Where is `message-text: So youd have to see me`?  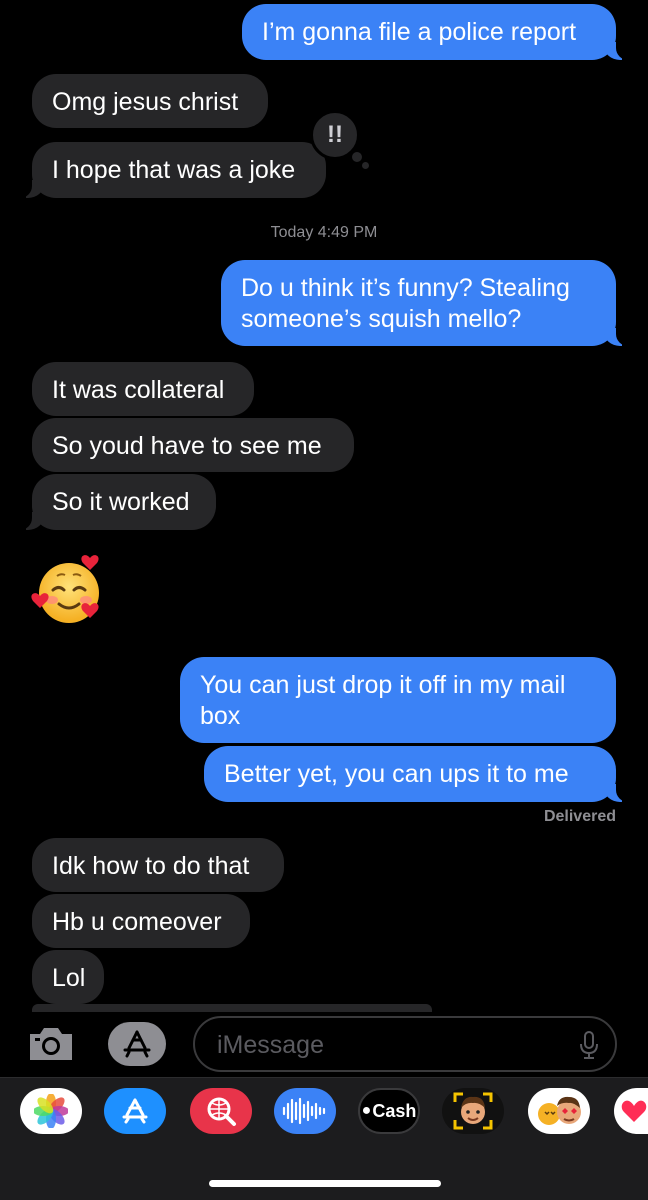 message-text: So youd have to see me is located at coordinates (187, 446).